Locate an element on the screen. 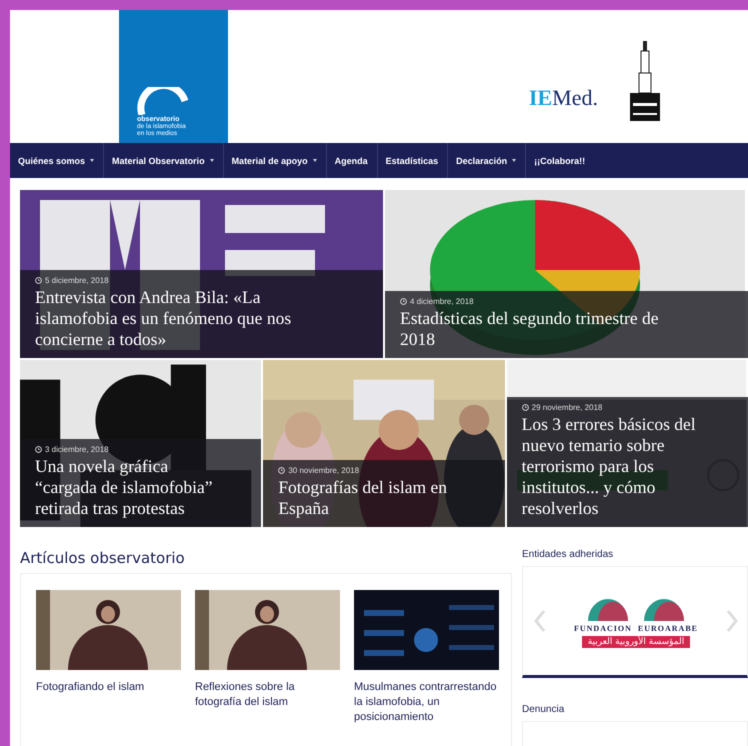 Image resolution: width=748 pixels, height=746 pixels. nav-item: Quiénes somos is located at coordinates (57, 160).